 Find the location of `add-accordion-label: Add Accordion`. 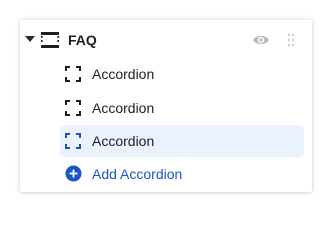

add-accordion-label: Add Accordion is located at coordinates (137, 174).